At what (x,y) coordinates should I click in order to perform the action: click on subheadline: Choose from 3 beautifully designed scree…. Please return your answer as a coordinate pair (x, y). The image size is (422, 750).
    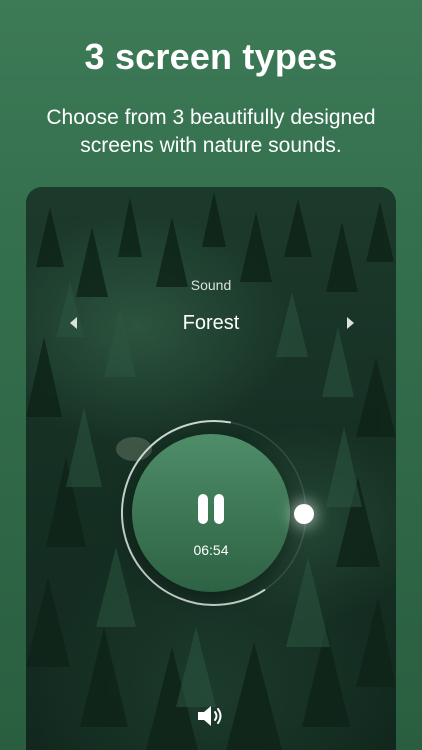
    Looking at the image, I should click on (211, 131).